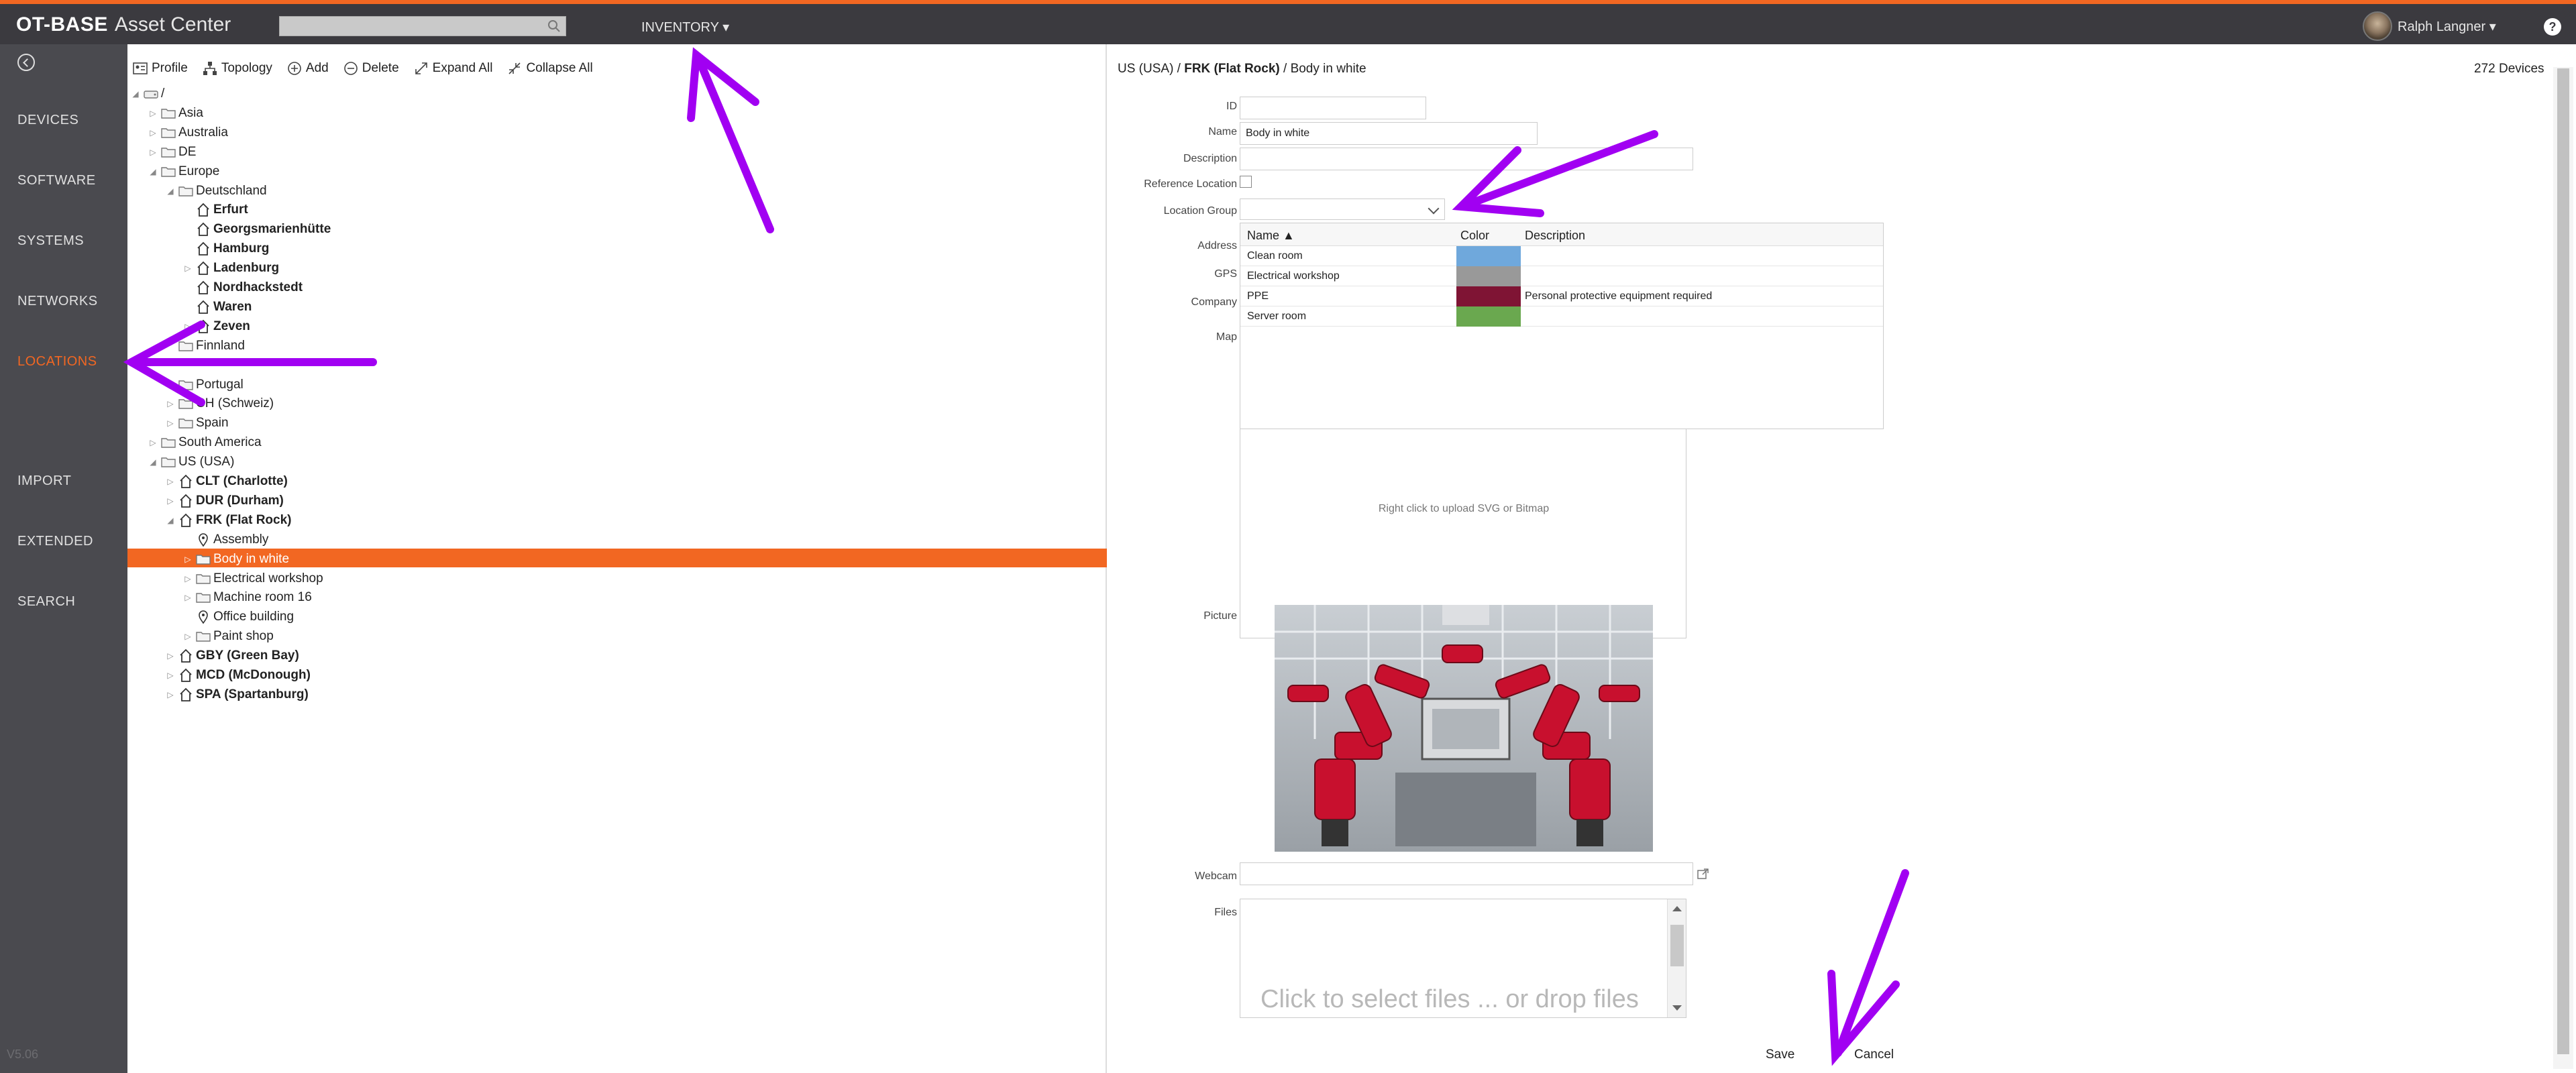 The height and width of the screenshot is (1073, 2576). Describe the element at coordinates (247, 597) in the screenshot. I see `tree-node: ▷ Machine room 16` at that location.